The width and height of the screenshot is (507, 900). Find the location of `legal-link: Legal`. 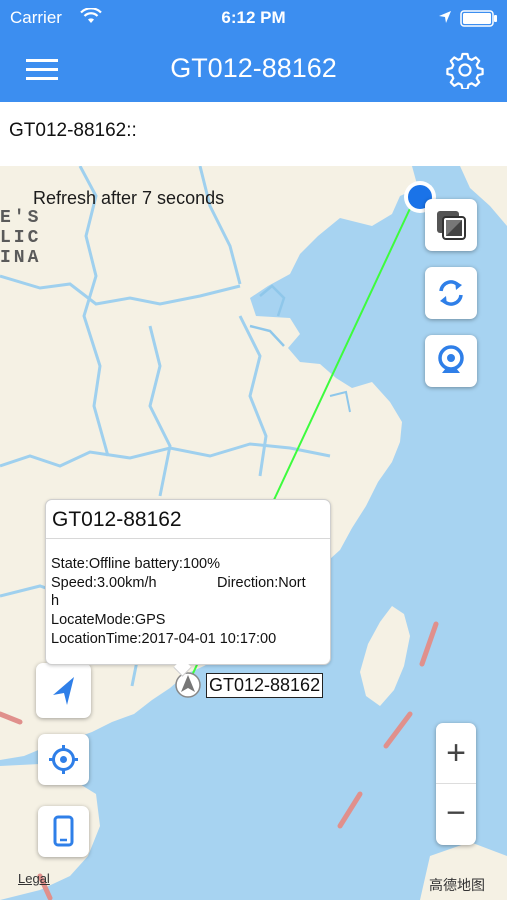

legal-link: Legal is located at coordinates (34, 878).